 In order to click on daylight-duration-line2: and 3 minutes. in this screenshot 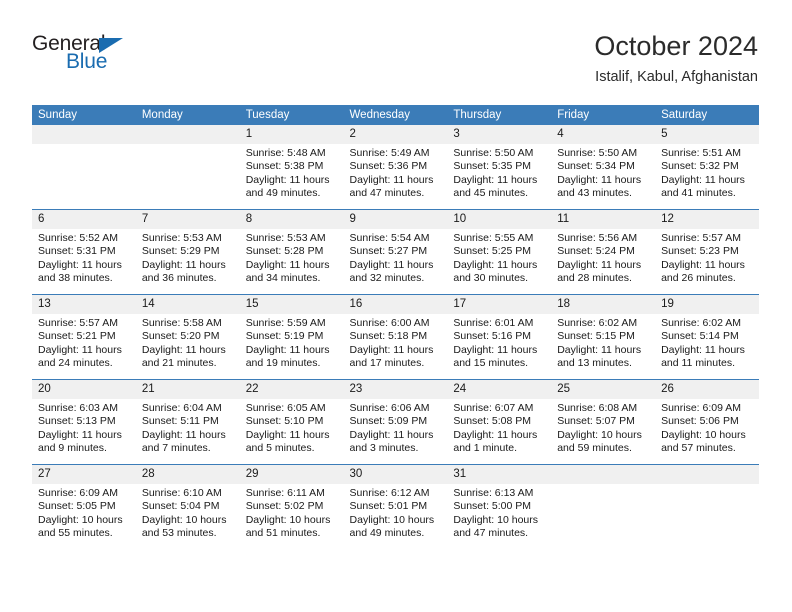, I will do `click(384, 448)`.